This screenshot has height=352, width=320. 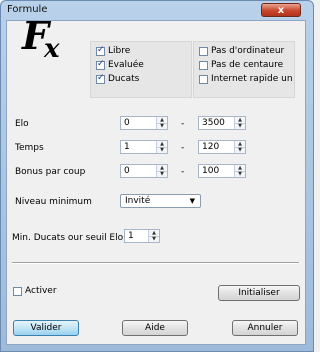 What do you see at coordinates (138, 201) in the screenshot?
I see `niveau-minimum-value: Invité` at bounding box center [138, 201].